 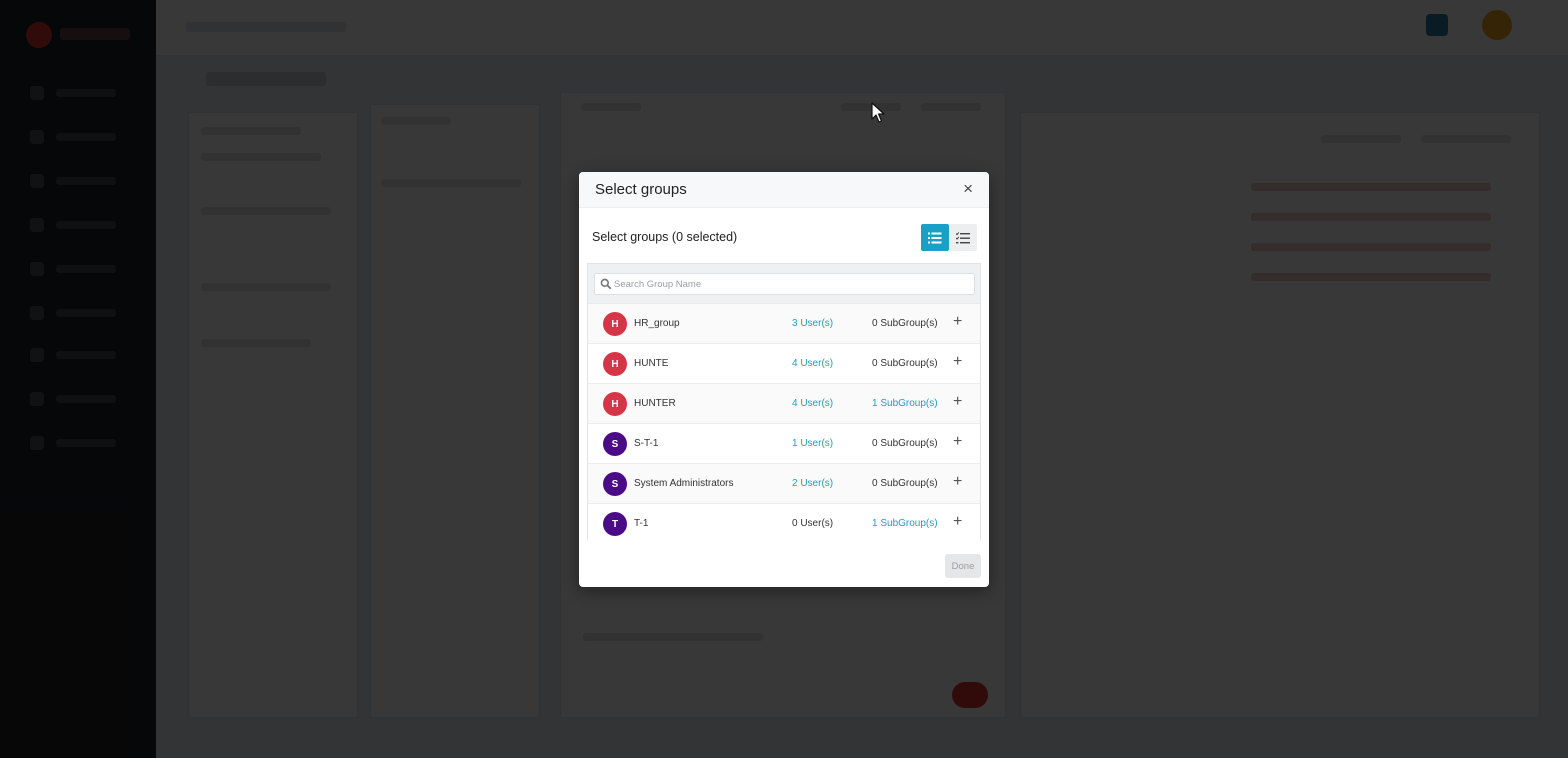 I want to click on group-user-count: 2 User(s), so click(x=812, y=483).